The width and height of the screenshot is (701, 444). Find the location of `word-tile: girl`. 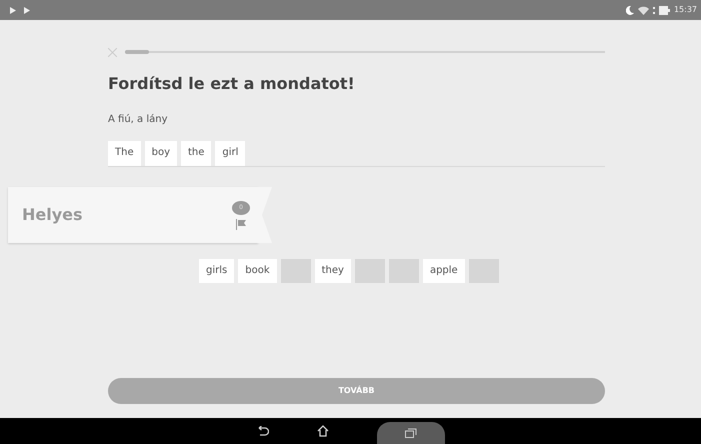

word-tile: girl is located at coordinates (230, 153).